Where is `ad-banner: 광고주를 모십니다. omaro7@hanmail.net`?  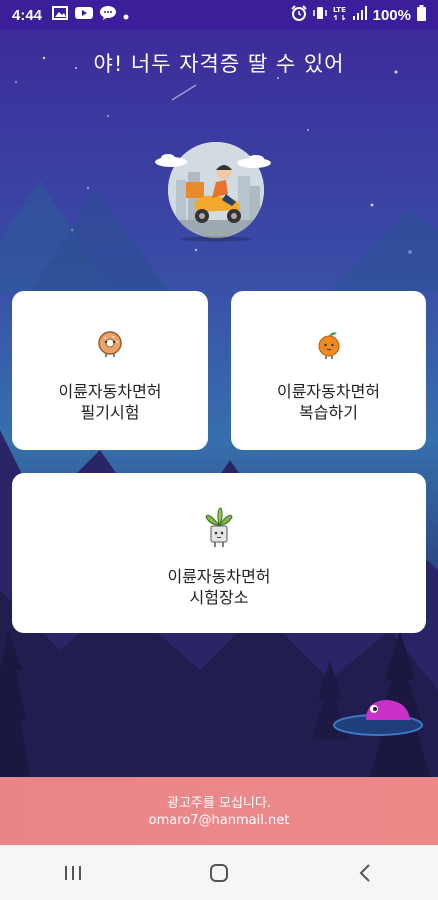 ad-banner: 광고주를 모십니다. omaro7@hanmail.net is located at coordinates (219, 811).